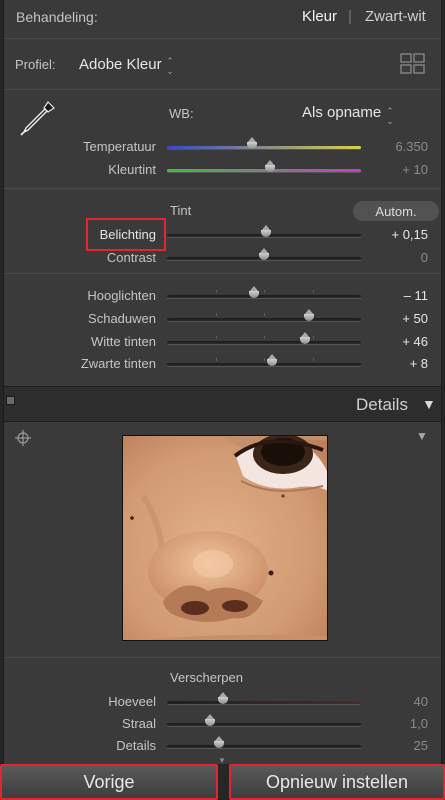 The image size is (445, 800). What do you see at coordinates (206, 677) in the screenshot?
I see `sharpen-title: Verscherpen` at bounding box center [206, 677].